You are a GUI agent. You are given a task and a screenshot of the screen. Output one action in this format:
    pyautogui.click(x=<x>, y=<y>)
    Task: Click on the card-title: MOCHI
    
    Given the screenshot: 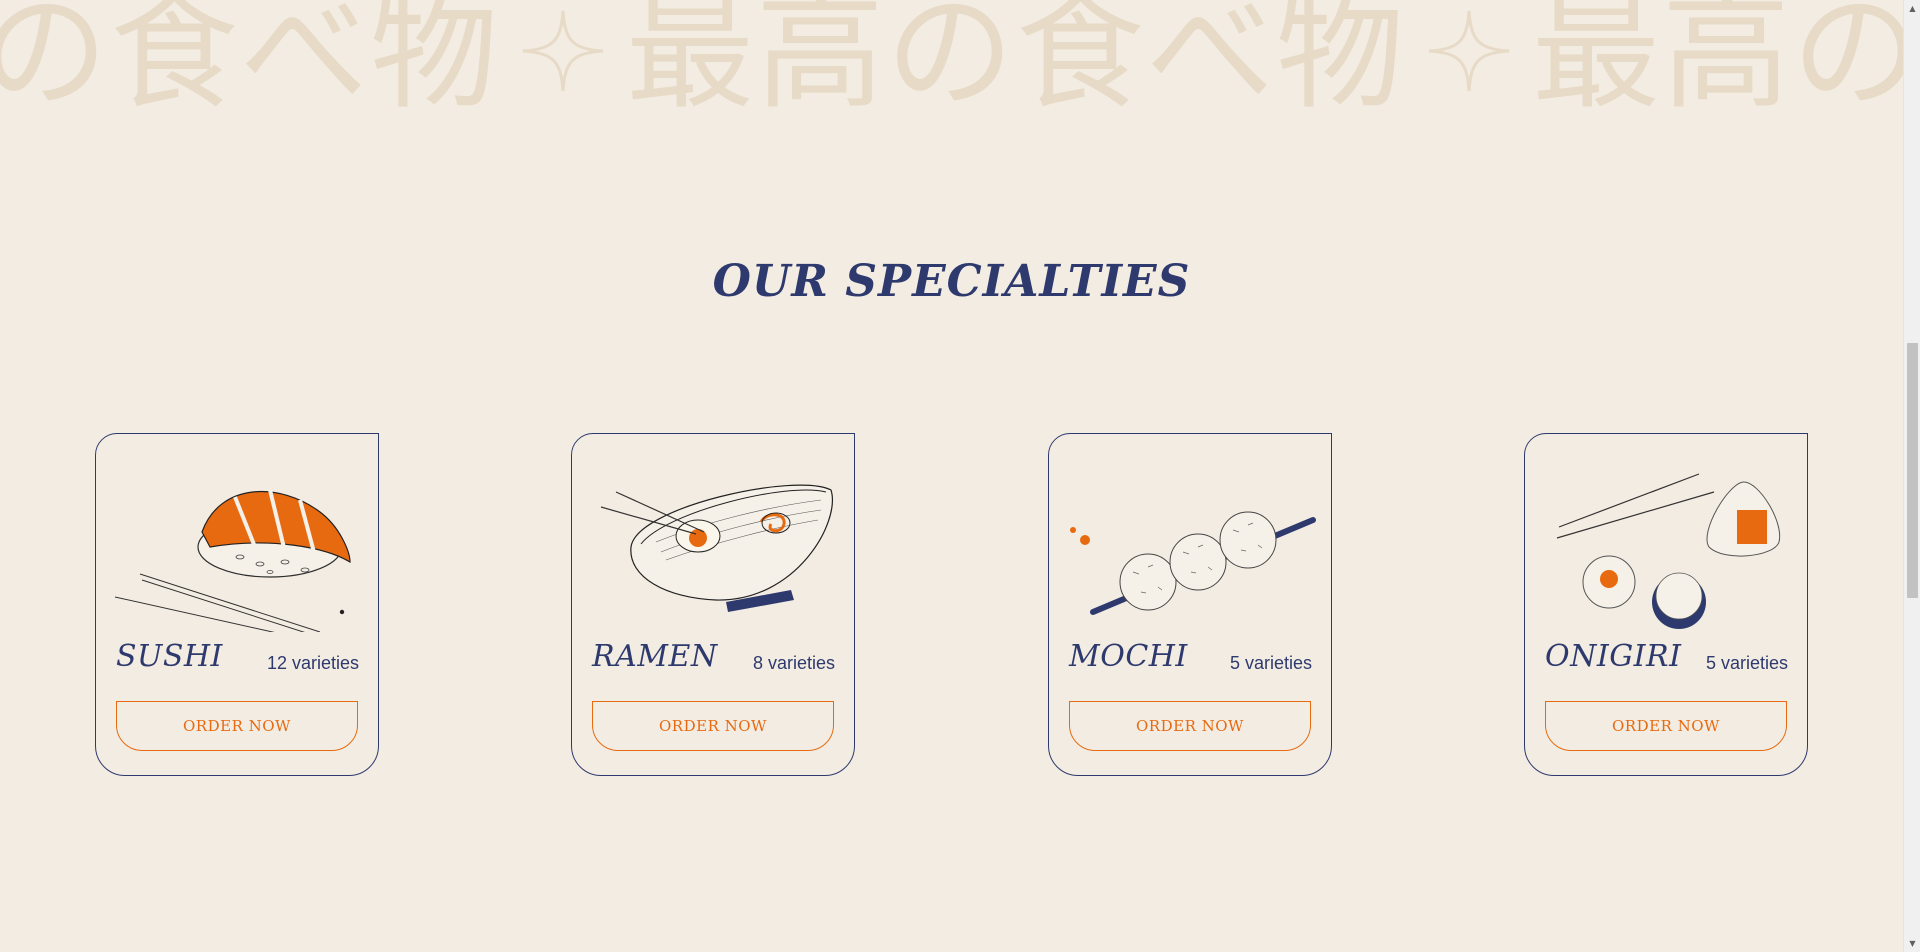 What is the action you would take?
    pyautogui.click(x=1128, y=656)
    